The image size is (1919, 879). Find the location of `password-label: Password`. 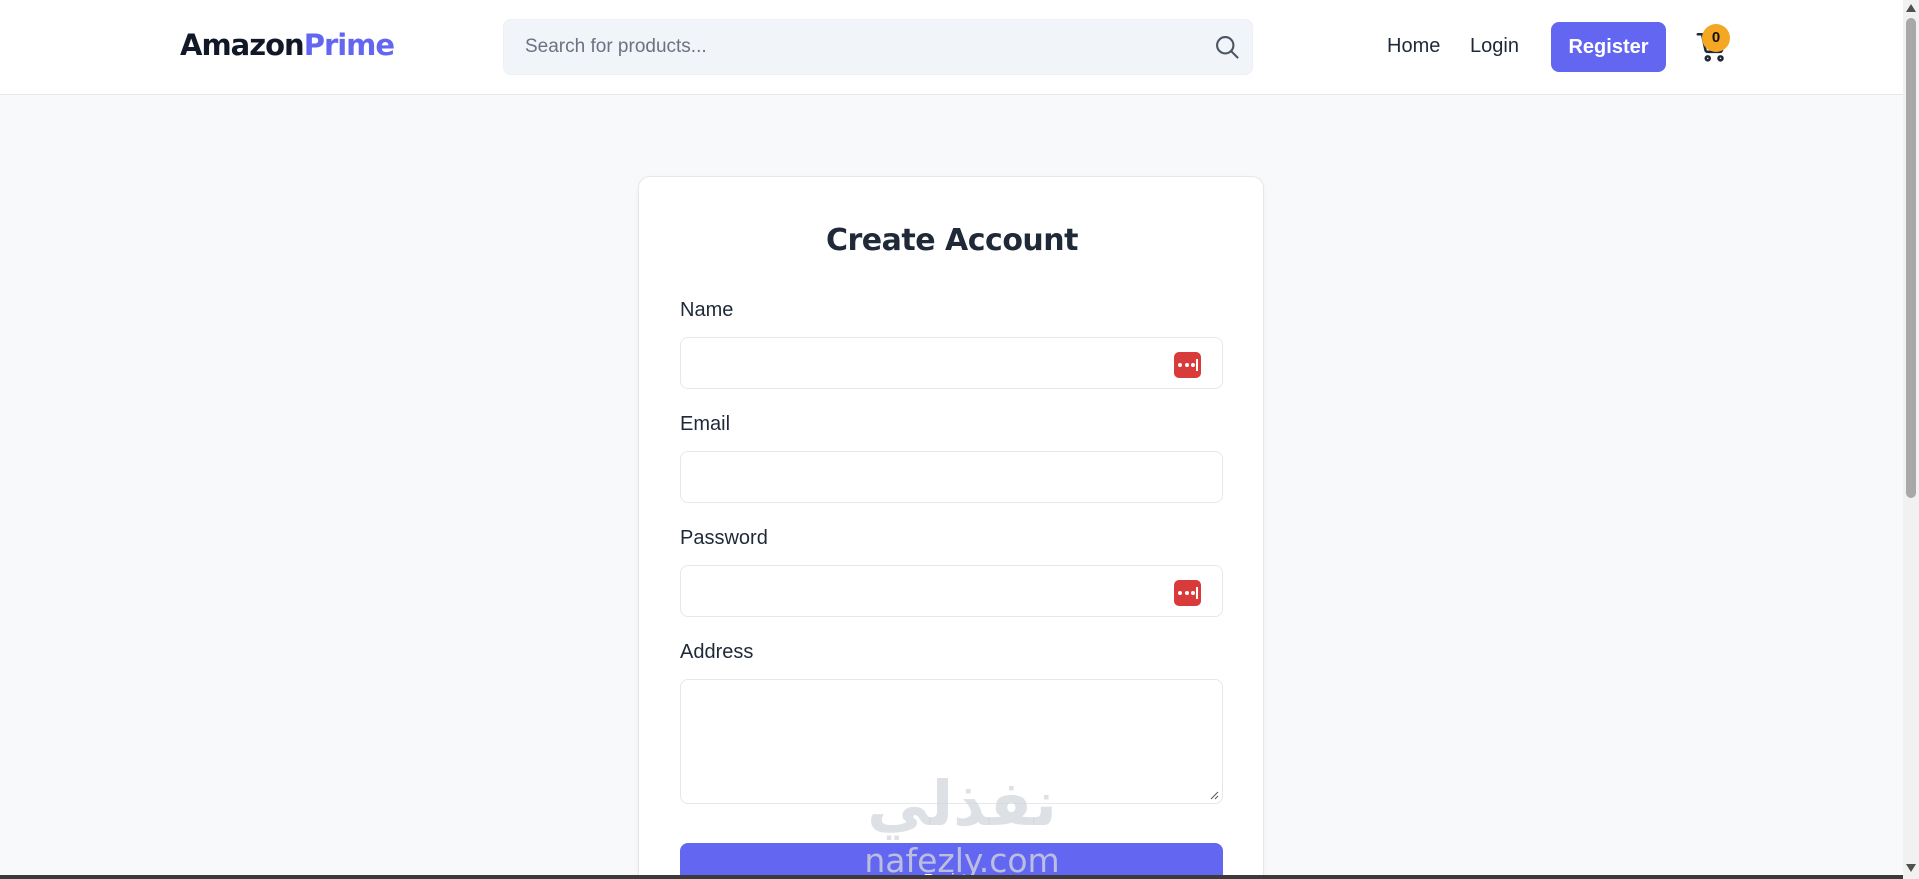

password-label: Password is located at coordinates (724, 538).